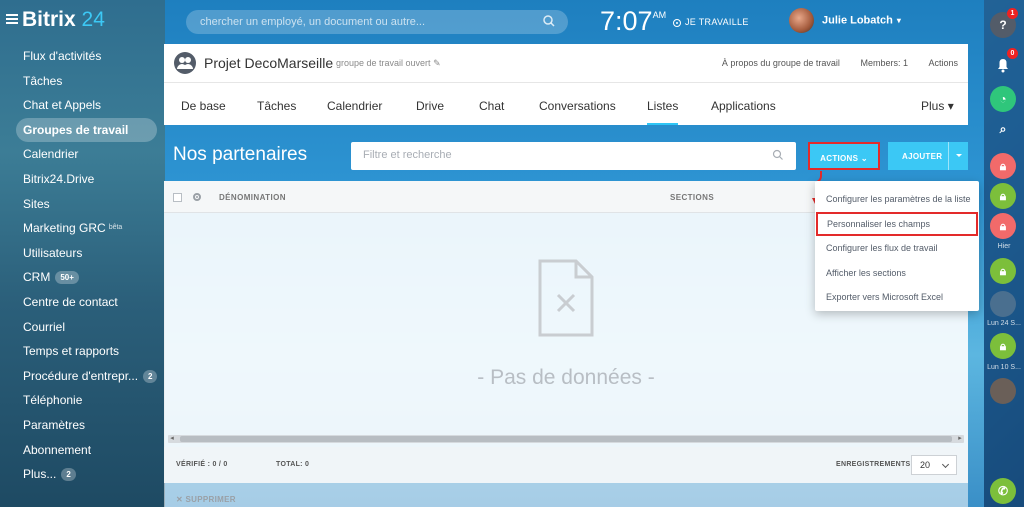  I want to click on tab-taches: Tâches, so click(276, 106).